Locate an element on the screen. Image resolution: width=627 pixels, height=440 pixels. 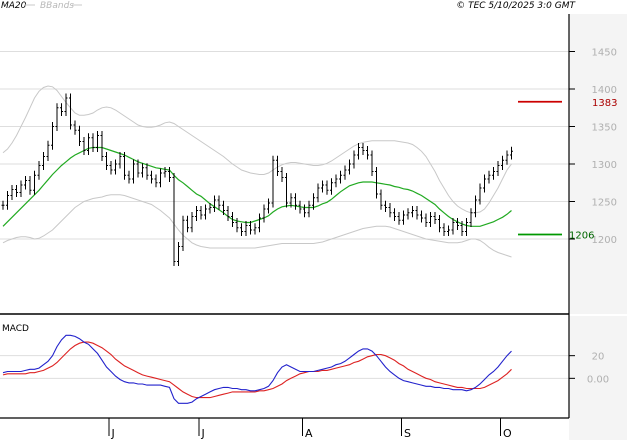
macd-tick-label: 0.00 is located at coordinates (598, 379).